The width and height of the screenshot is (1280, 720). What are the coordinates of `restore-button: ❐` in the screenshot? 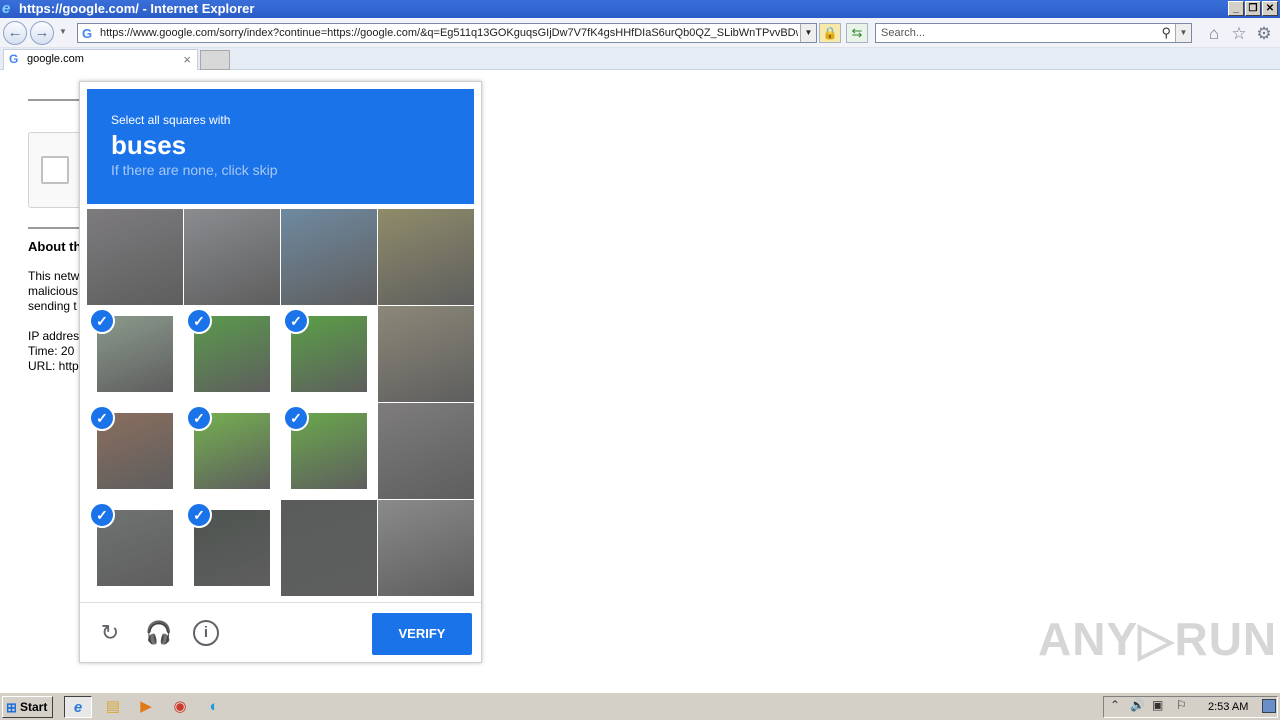 It's located at (1253, 8).